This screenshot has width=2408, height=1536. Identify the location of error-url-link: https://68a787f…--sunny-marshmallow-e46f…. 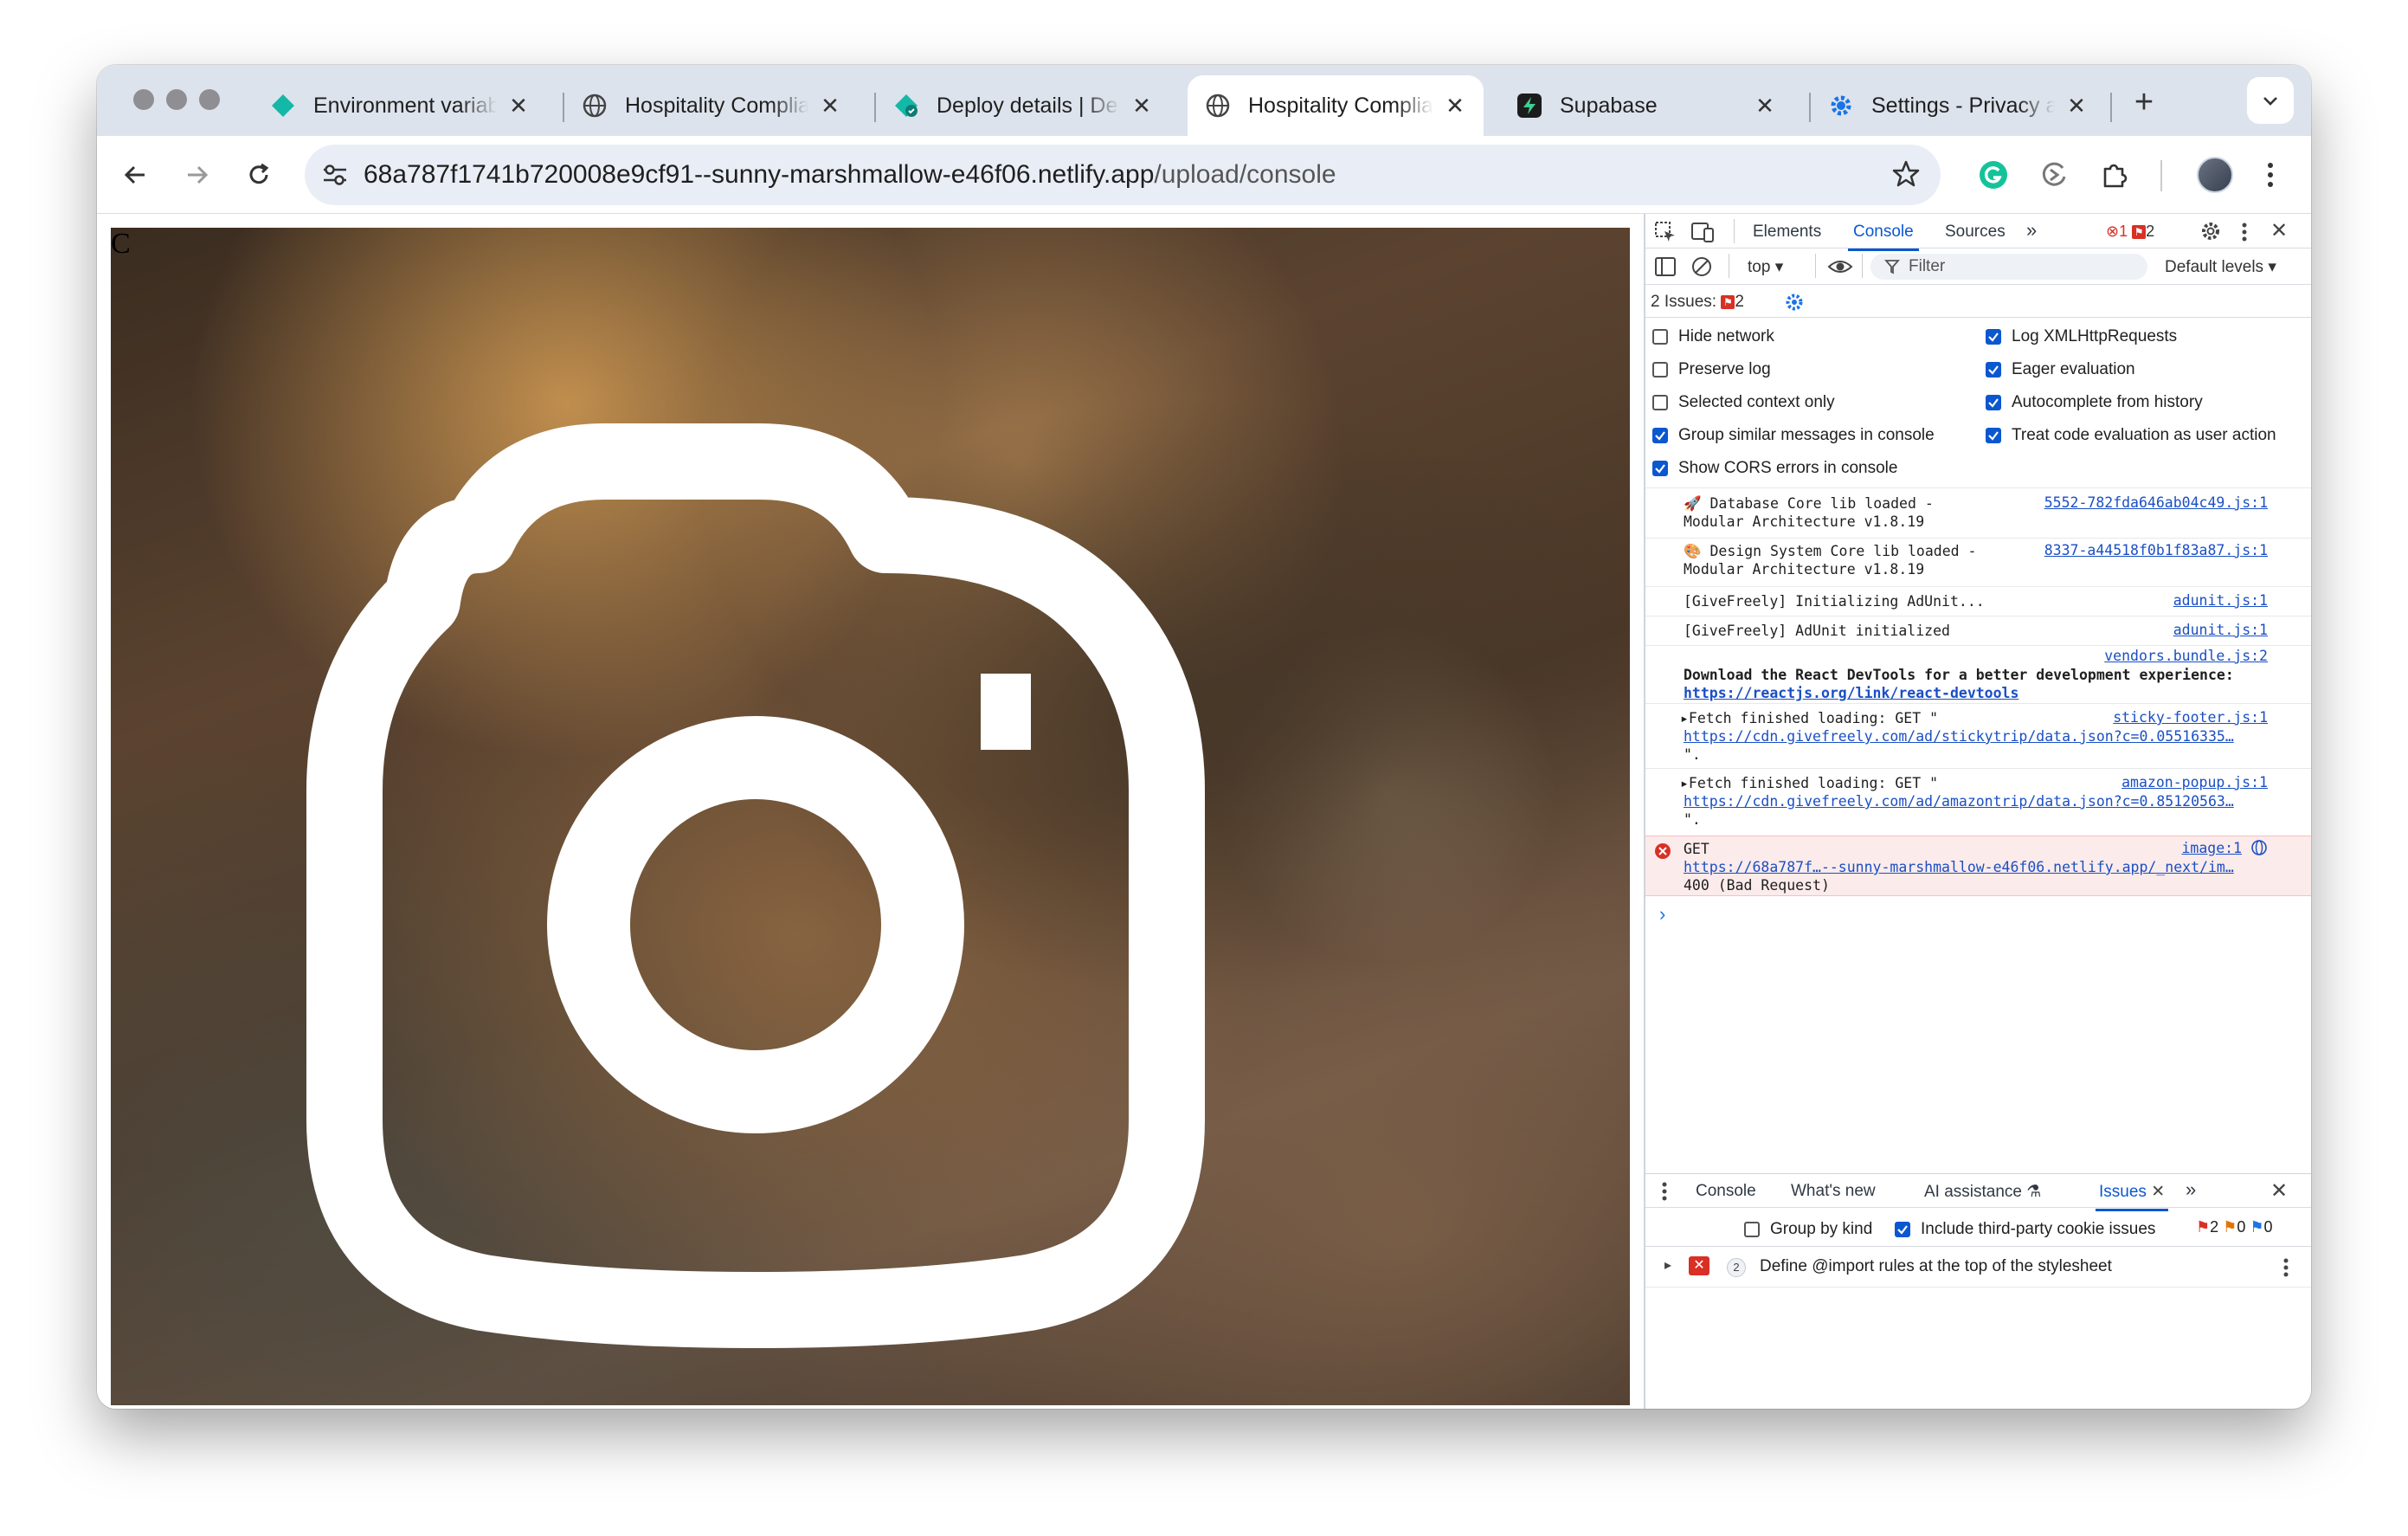
(1959, 867).